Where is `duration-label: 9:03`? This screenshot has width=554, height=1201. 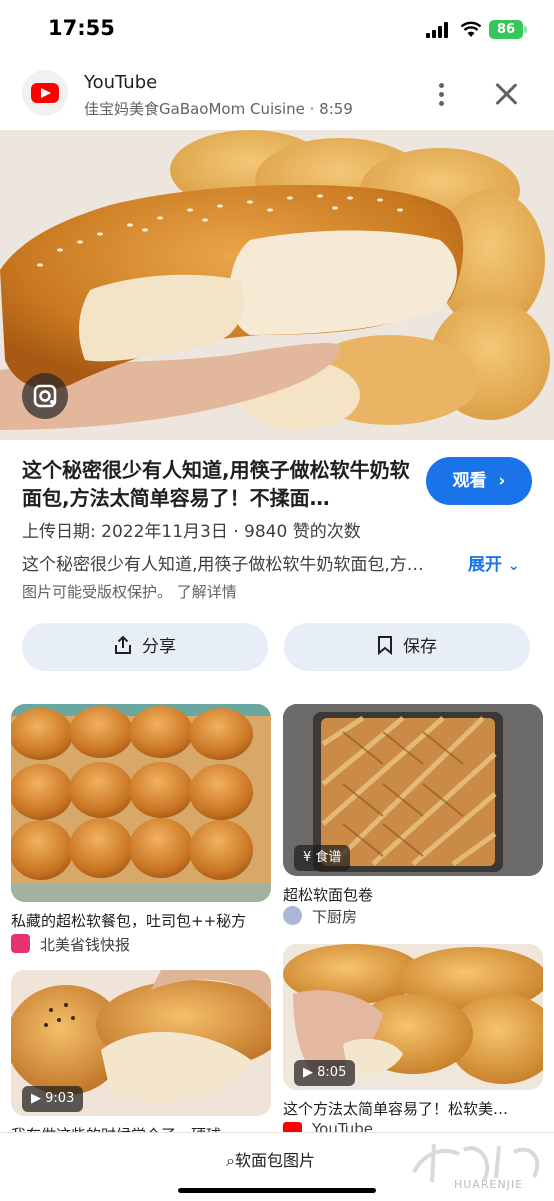
duration-label: 9:03 is located at coordinates (60, 1098).